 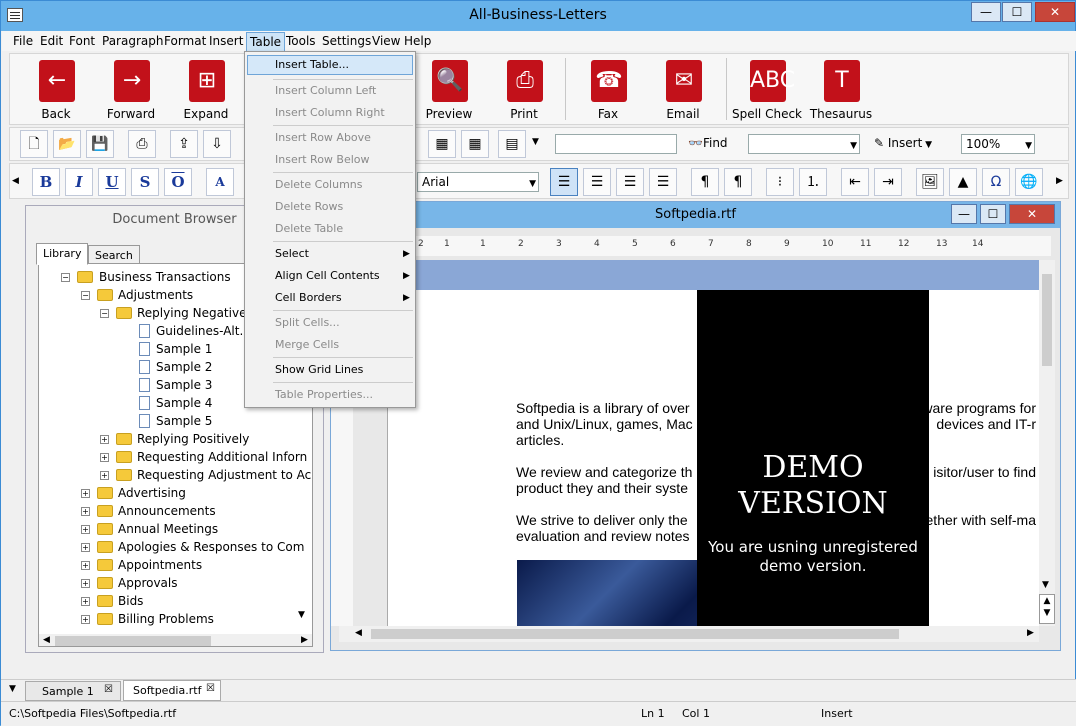 I want to click on menu-delete-table: Delete Table, so click(x=309, y=228).